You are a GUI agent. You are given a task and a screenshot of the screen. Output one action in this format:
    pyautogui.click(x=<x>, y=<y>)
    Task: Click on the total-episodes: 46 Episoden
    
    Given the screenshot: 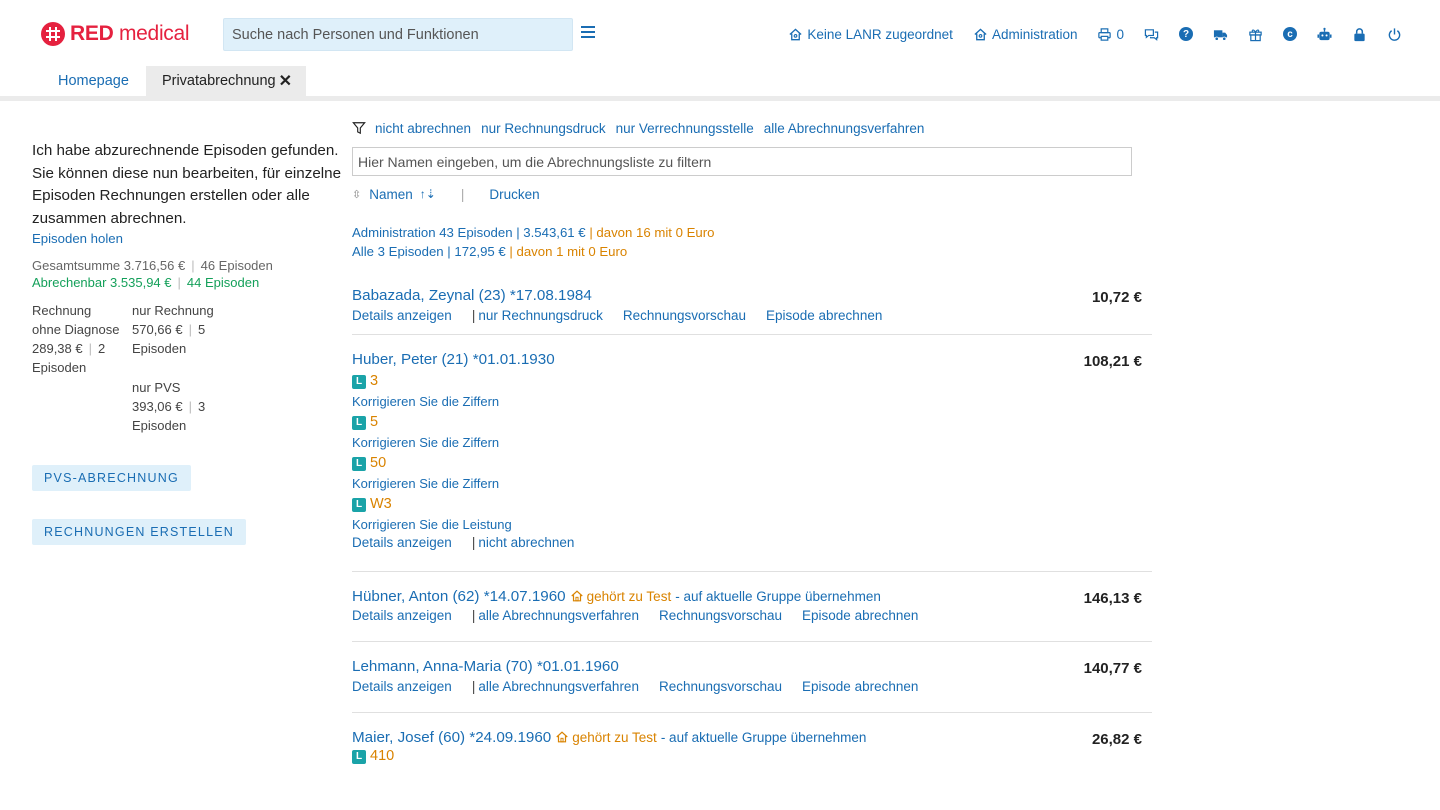 What is the action you would take?
    pyautogui.click(x=236, y=265)
    